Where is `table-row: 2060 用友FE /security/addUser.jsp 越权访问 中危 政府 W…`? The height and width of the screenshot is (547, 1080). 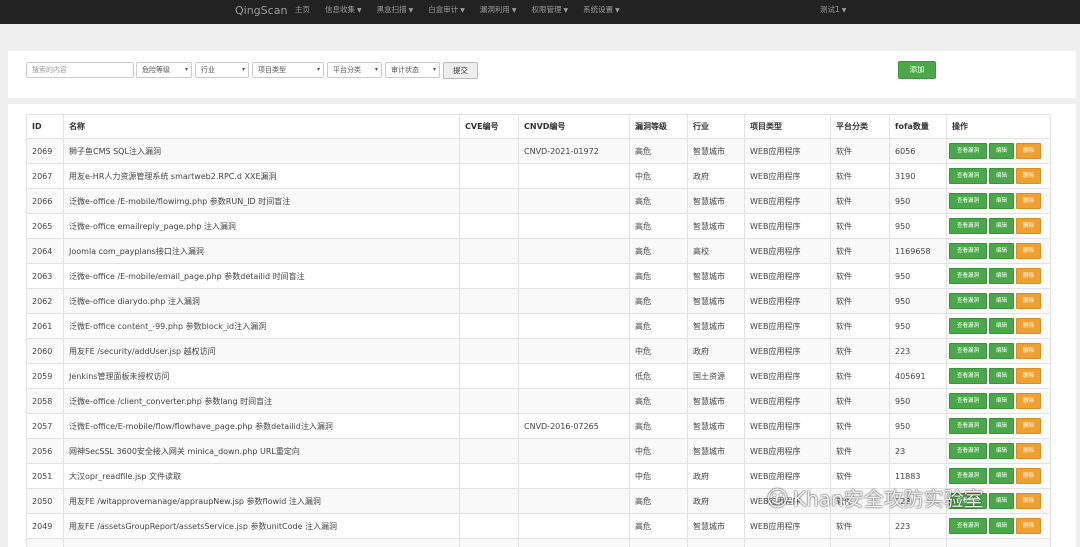
table-row: 2060 用友FE /security/addUser.jsp 越权访问 中危 政府 W… is located at coordinates (538, 351).